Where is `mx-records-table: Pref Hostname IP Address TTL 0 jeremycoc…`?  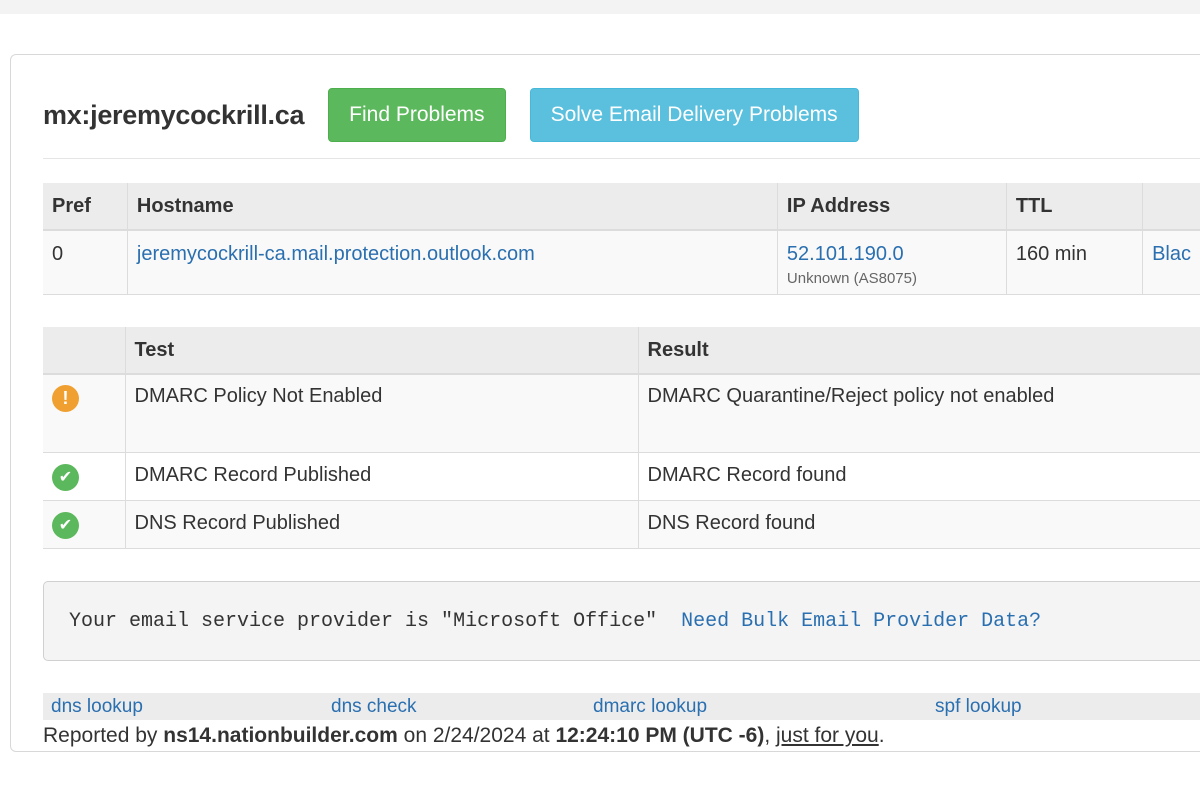
mx-records-table: Pref Hostname IP Address TTL 0 jeremycoc… is located at coordinates (621, 239).